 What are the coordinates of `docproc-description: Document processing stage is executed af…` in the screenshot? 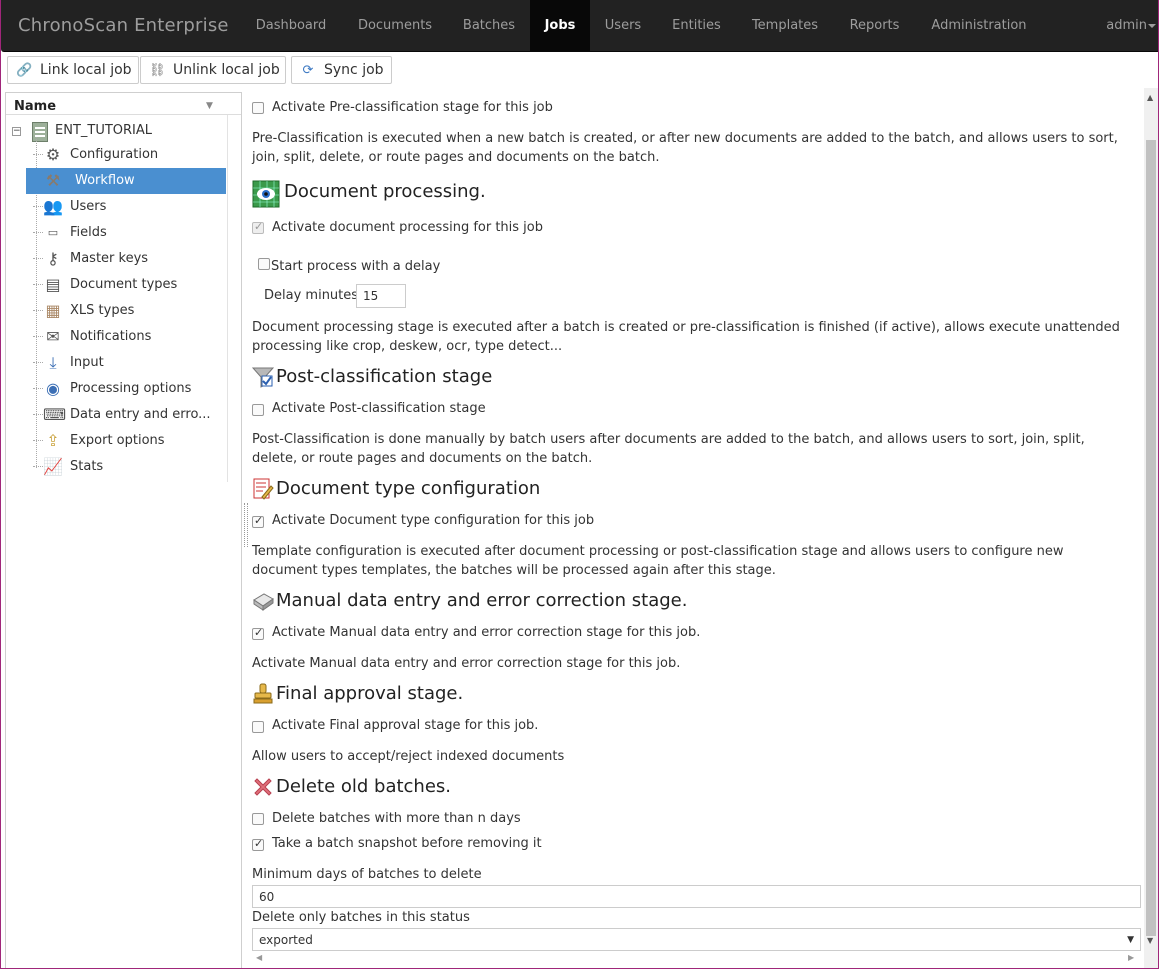 It's located at (686, 337).